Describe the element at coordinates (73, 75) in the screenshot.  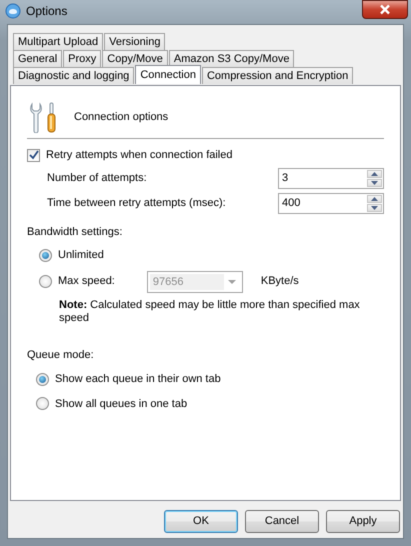
I see `tab: Diagnostic and logging` at that location.